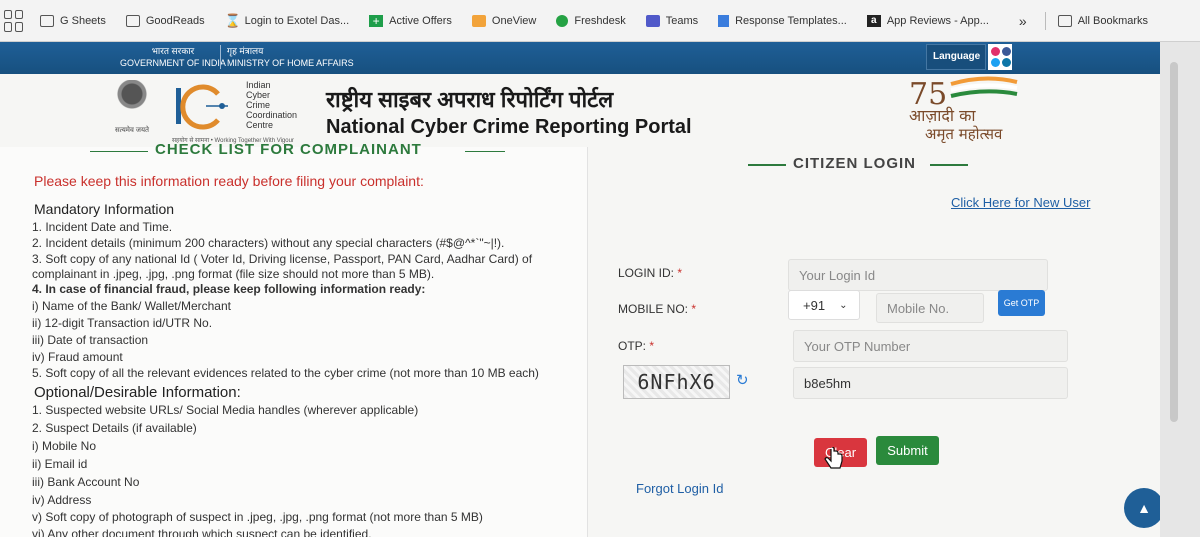  What do you see at coordinates (90, 340) in the screenshot?
I see `checklist-item: iii) Date of transaction` at bounding box center [90, 340].